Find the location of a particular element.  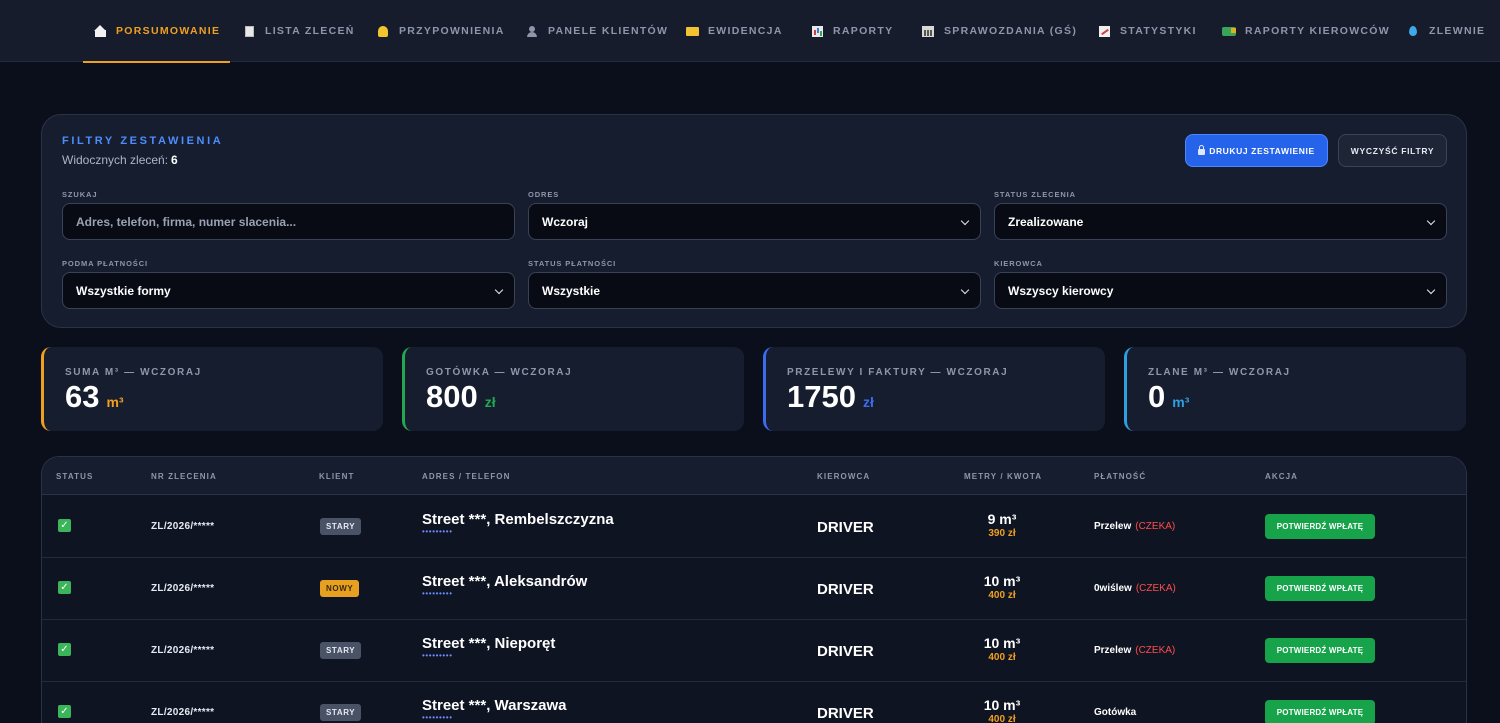

period-value: Wczoraj is located at coordinates (565, 221).